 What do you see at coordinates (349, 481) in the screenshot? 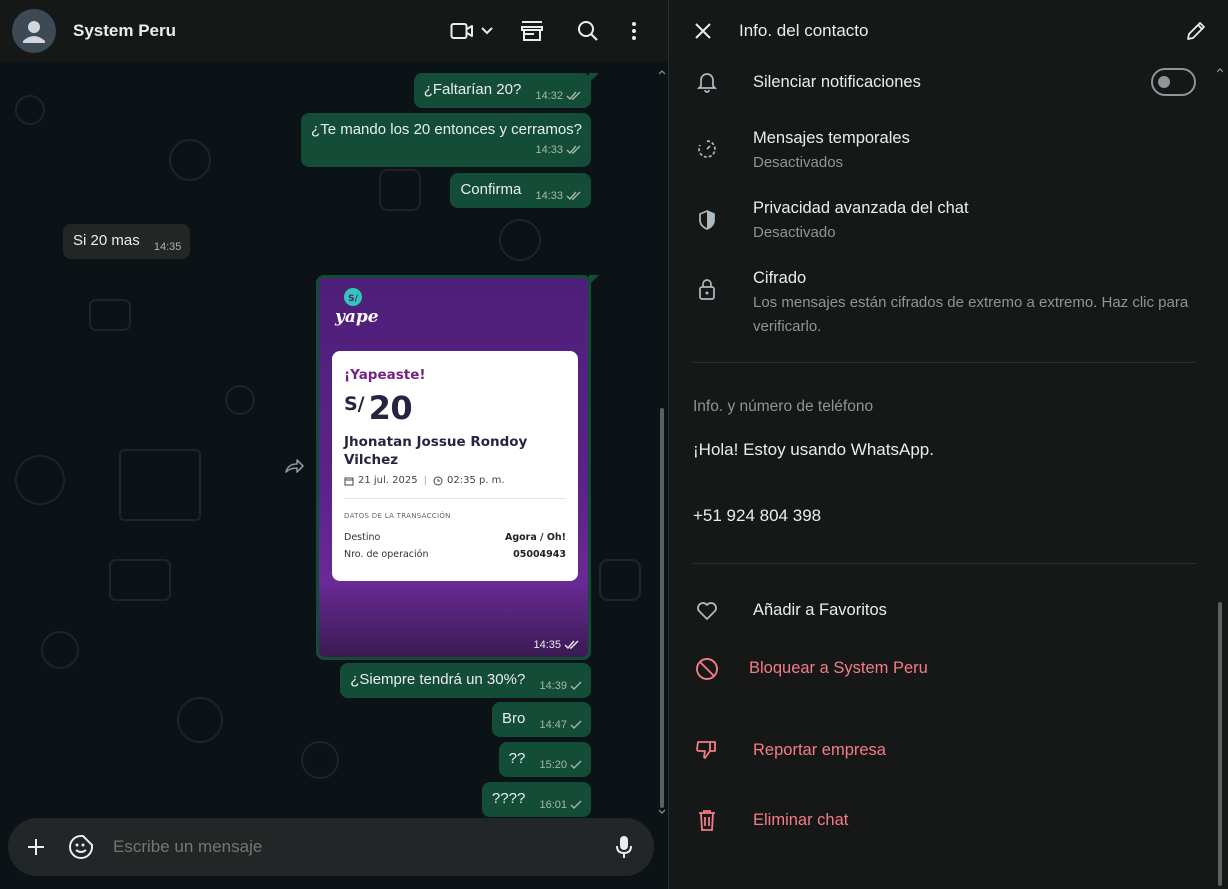
I see `calendar-icon` at bounding box center [349, 481].